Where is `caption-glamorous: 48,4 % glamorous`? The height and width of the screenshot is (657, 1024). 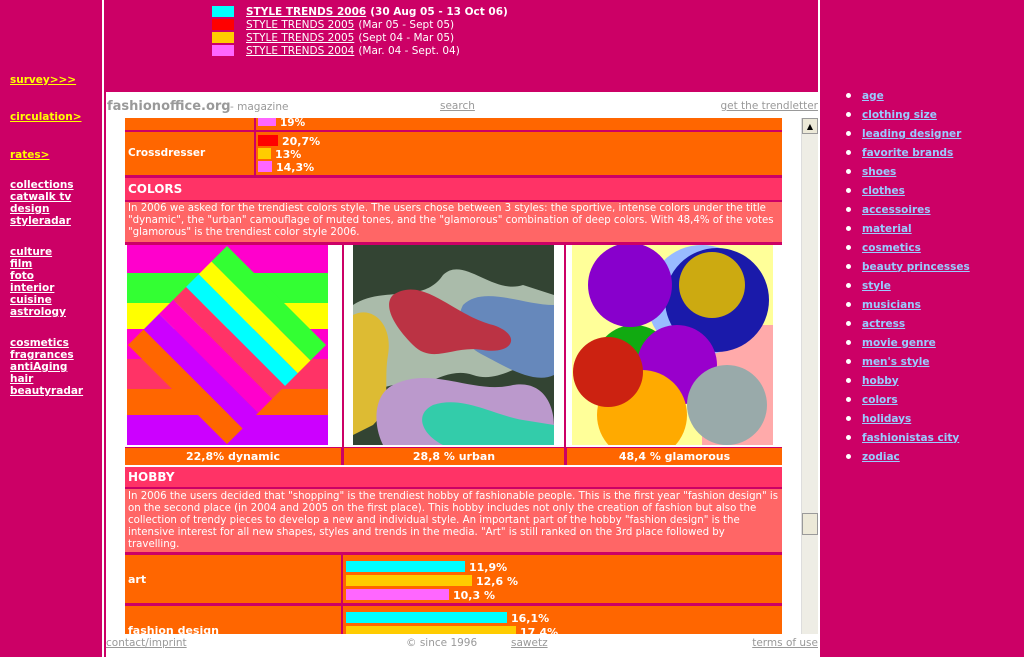 caption-glamorous: 48,4 % glamorous is located at coordinates (674, 456).